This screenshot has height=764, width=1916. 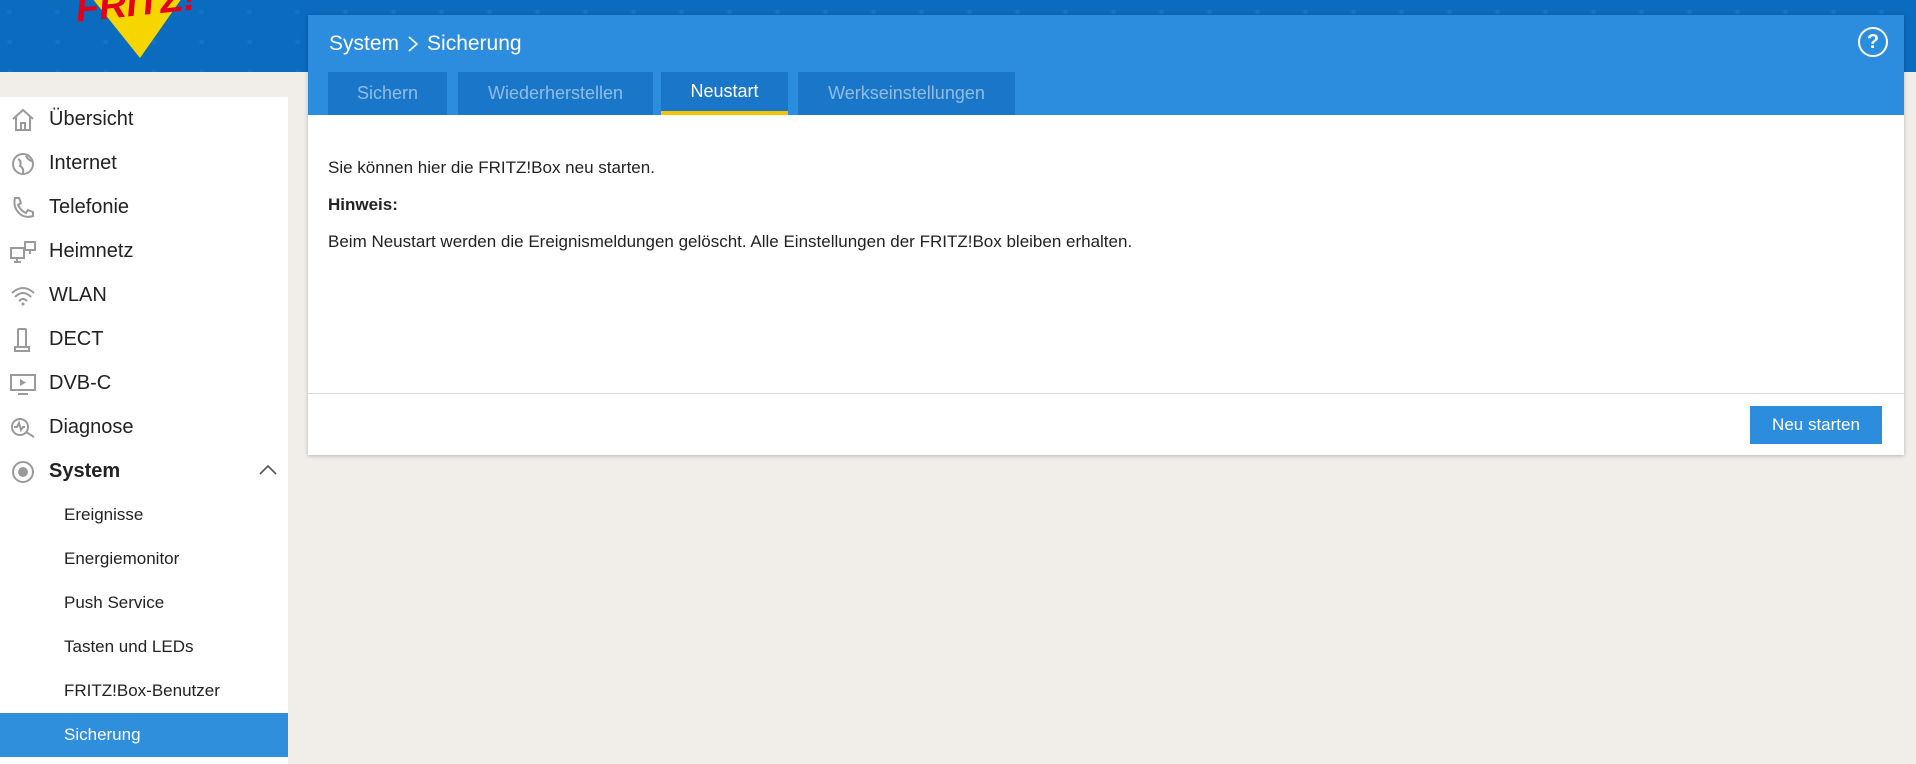 What do you see at coordinates (91, 250) in the screenshot?
I see `sidebar-item-label: Heimnetz` at bounding box center [91, 250].